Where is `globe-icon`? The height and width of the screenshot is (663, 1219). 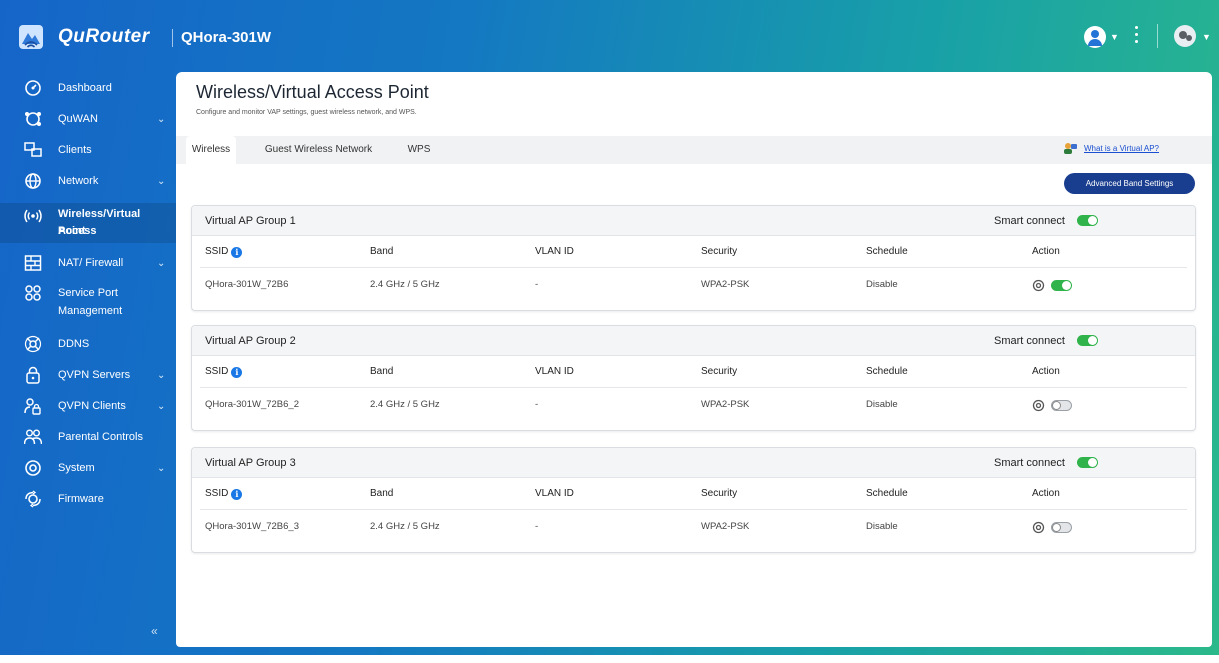
globe-icon is located at coordinates (33, 181).